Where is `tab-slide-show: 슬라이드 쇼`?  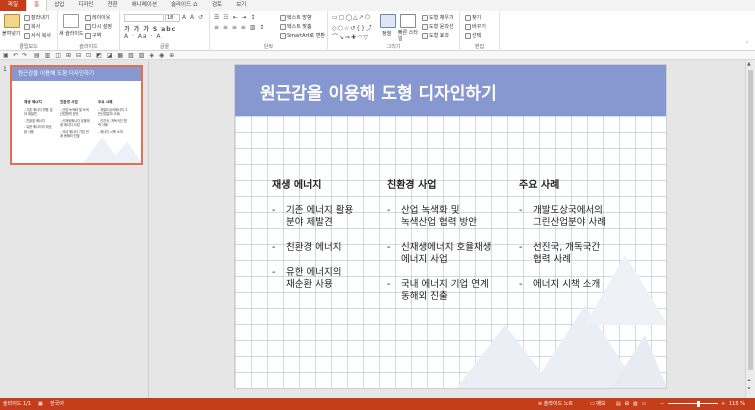 tab-slide-show: 슬라이드 쇼 is located at coordinates (184, 5).